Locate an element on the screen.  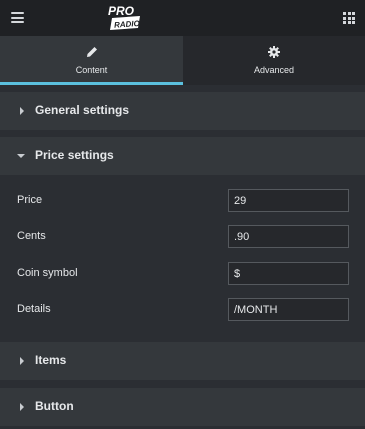
section-price-settings: Price settings is located at coordinates (182, 156).